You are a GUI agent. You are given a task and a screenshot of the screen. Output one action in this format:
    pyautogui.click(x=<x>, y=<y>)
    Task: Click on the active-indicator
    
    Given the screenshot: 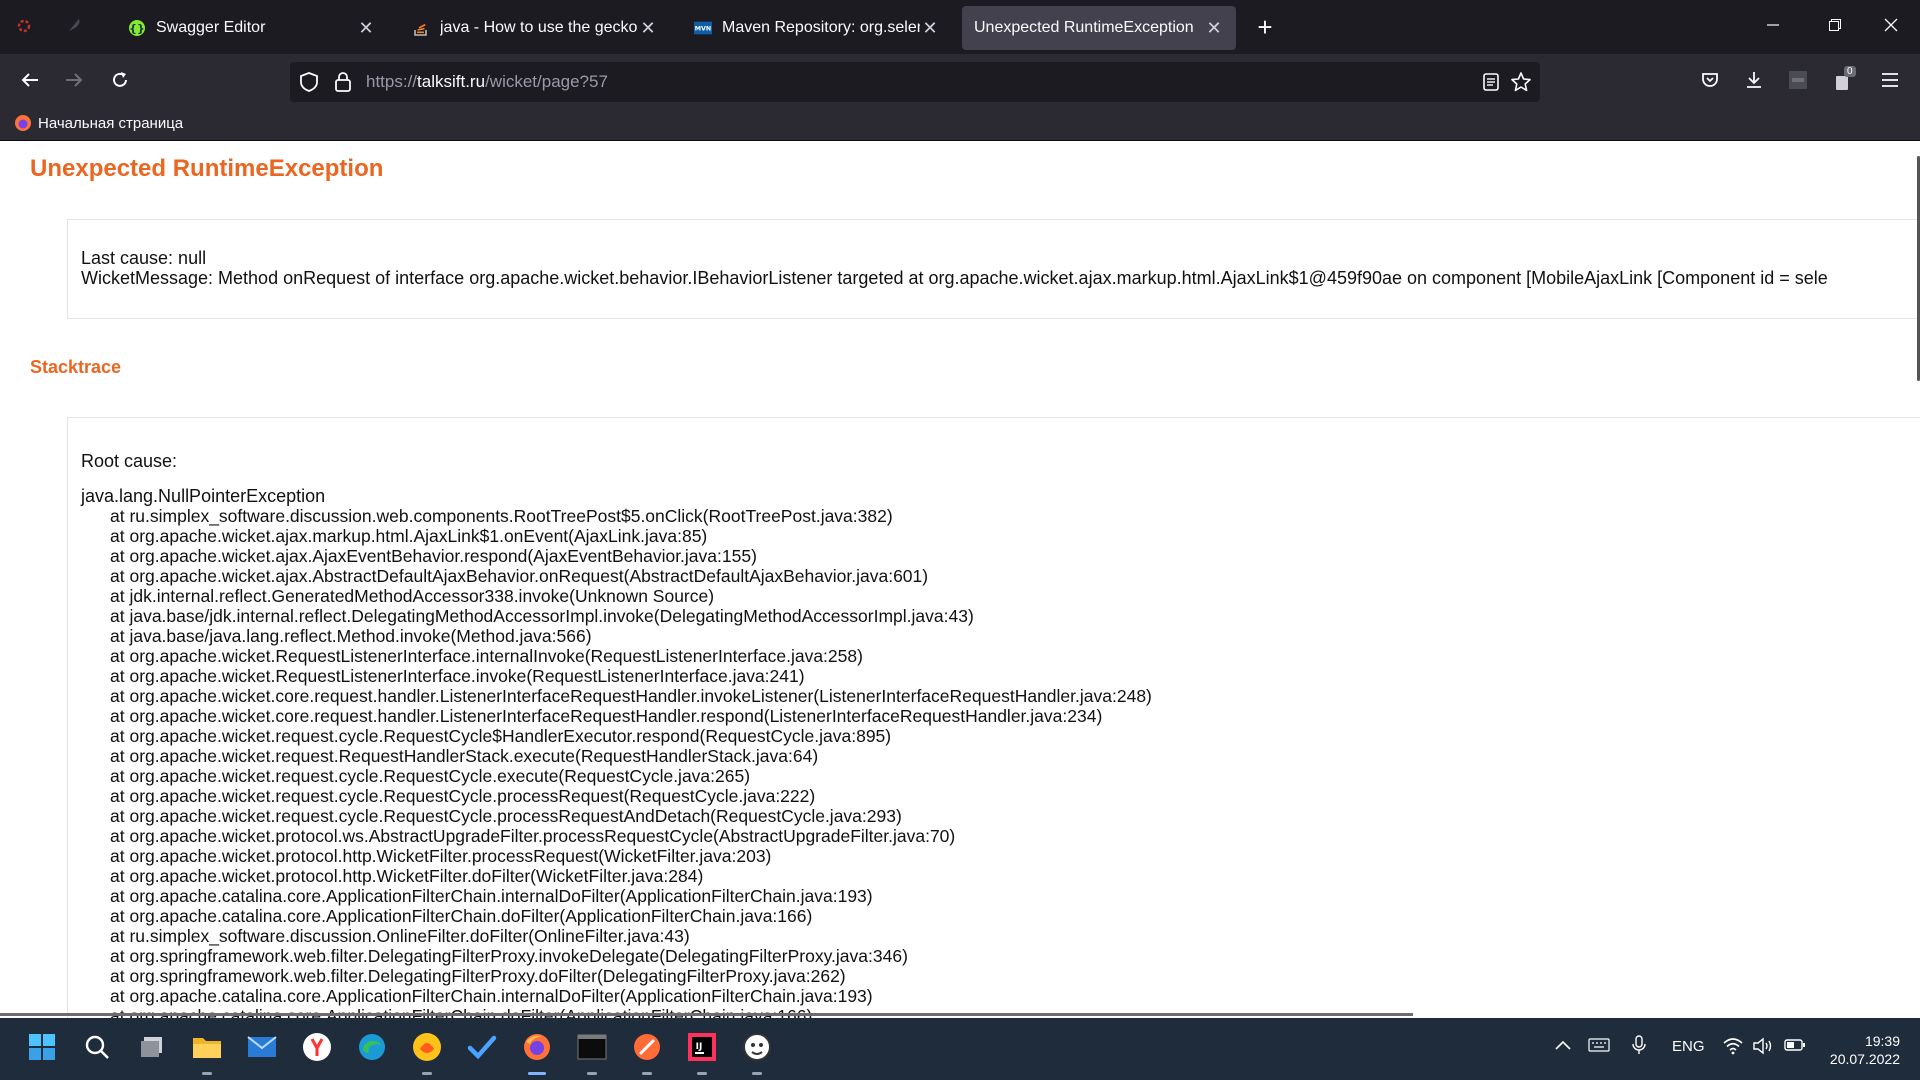 What is the action you would take?
    pyautogui.click(x=537, y=1073)
    